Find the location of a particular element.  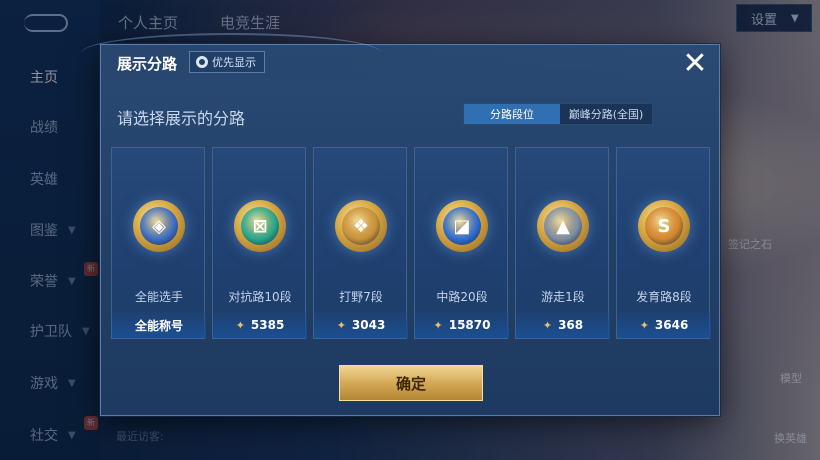

lane-name: 中路20段 is located at coordinates (462, 297).